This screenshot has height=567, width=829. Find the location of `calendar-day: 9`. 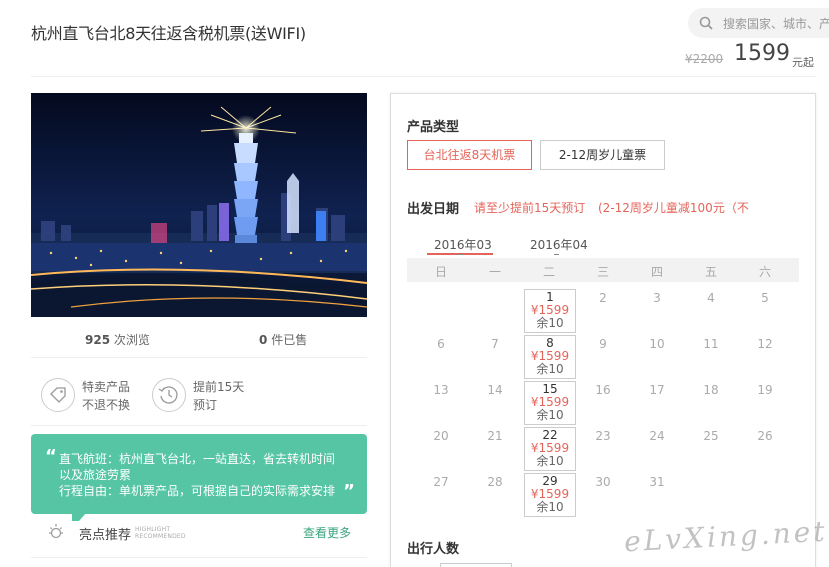

calendar-day: 9 is located at coordinates (603, 344).